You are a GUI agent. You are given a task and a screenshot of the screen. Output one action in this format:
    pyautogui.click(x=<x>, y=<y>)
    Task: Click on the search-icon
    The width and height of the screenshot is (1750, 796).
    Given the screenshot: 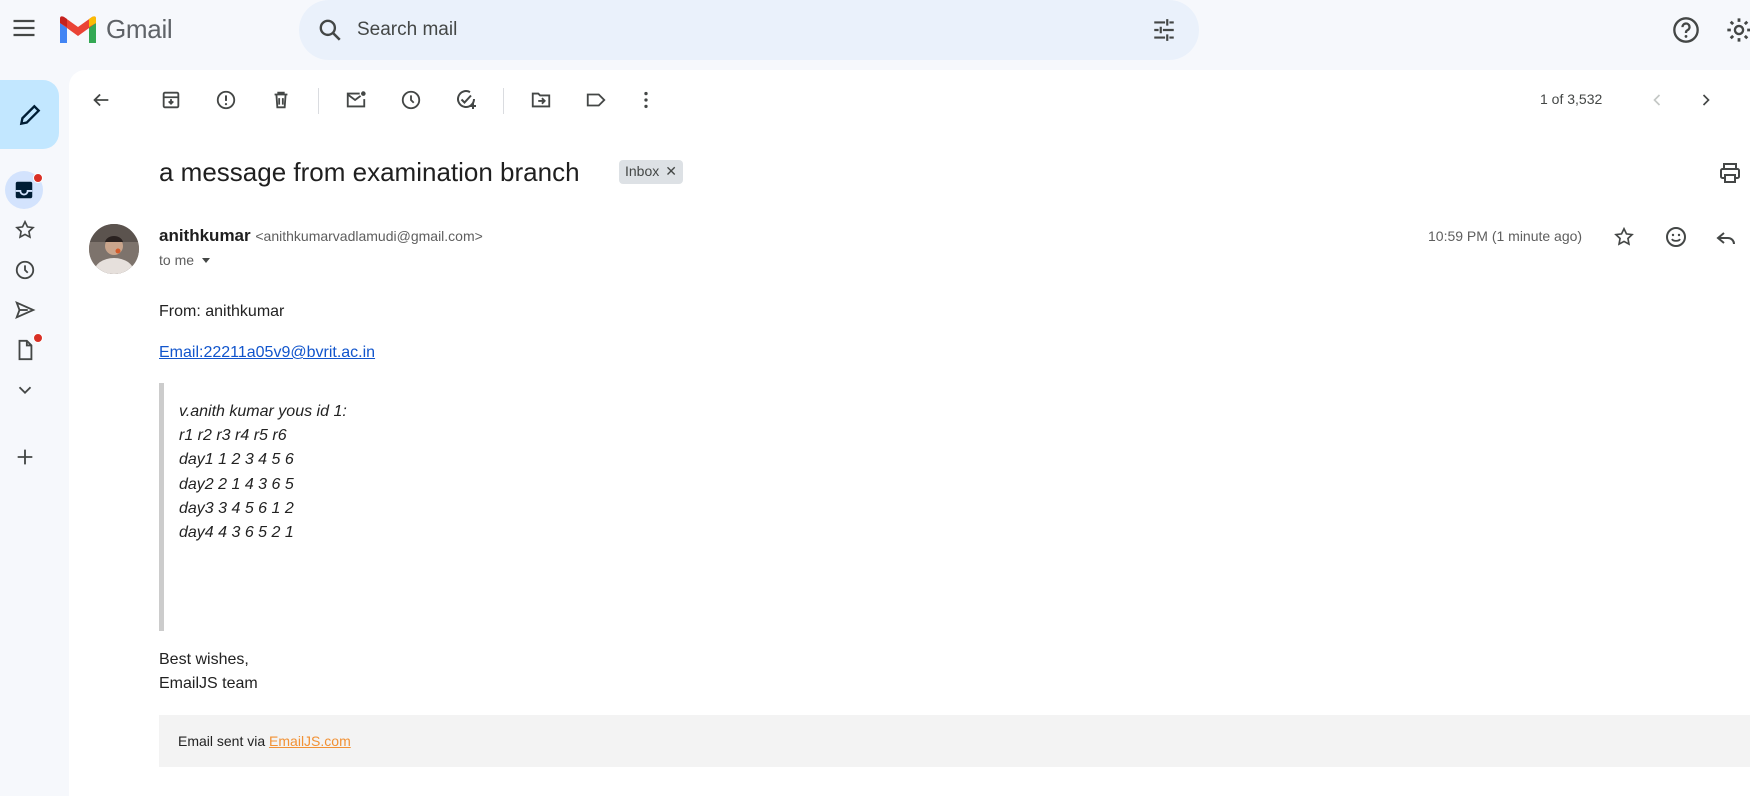 What is the action you would take?
    pyautogui.click(x=330, y=30)
    